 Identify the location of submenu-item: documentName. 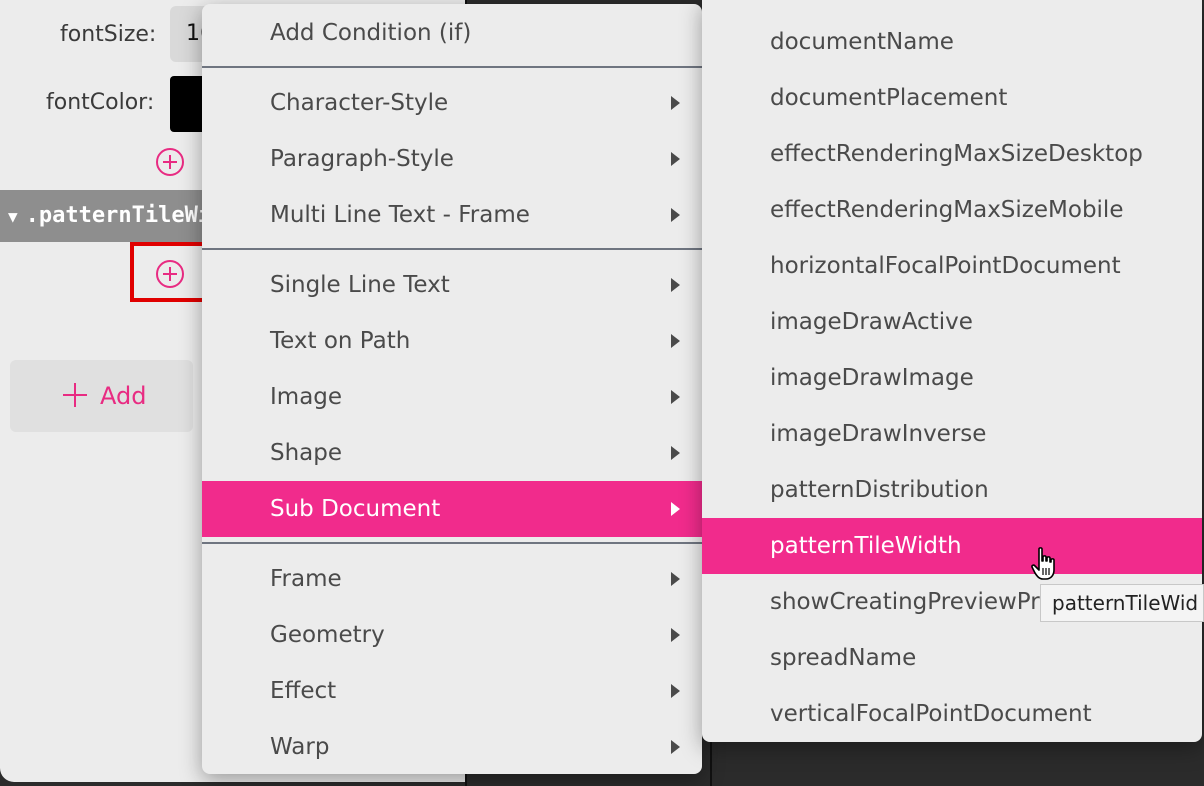
(952, 42).